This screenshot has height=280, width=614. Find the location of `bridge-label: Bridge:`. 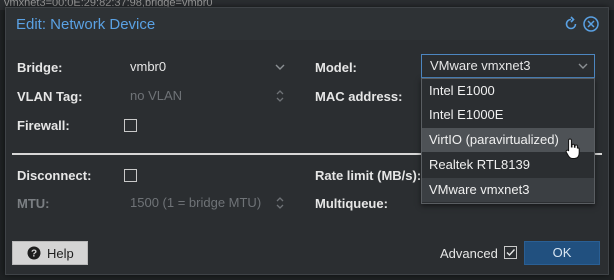

bridge-label: Bridge: is located at coordinates (40, 67).